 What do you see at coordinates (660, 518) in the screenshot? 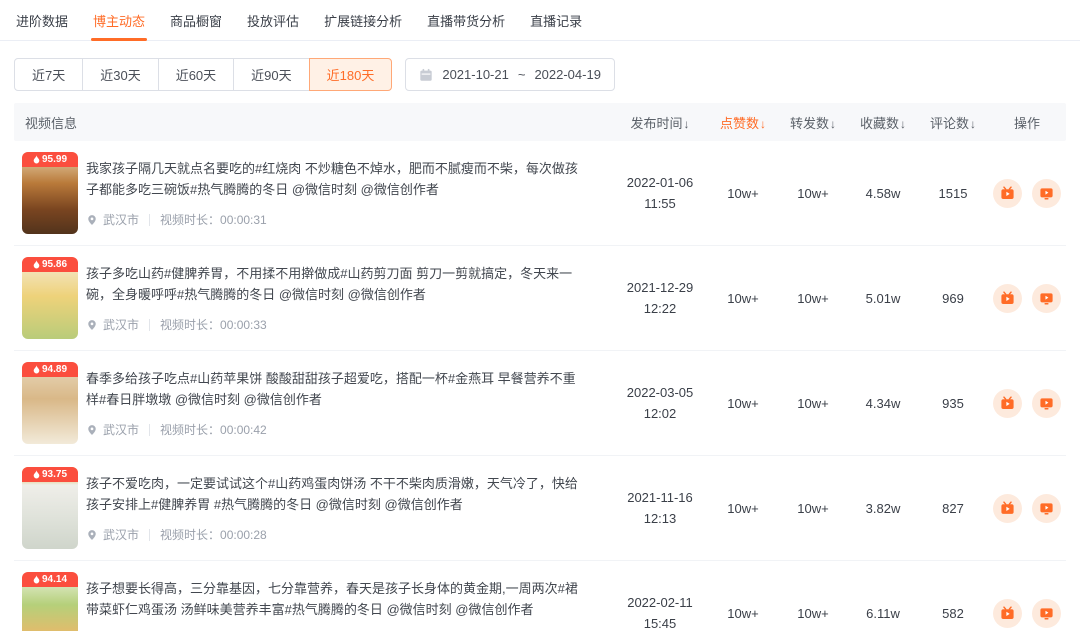
I see `publish-clock: 12:13` at bounding box center [660, 518].